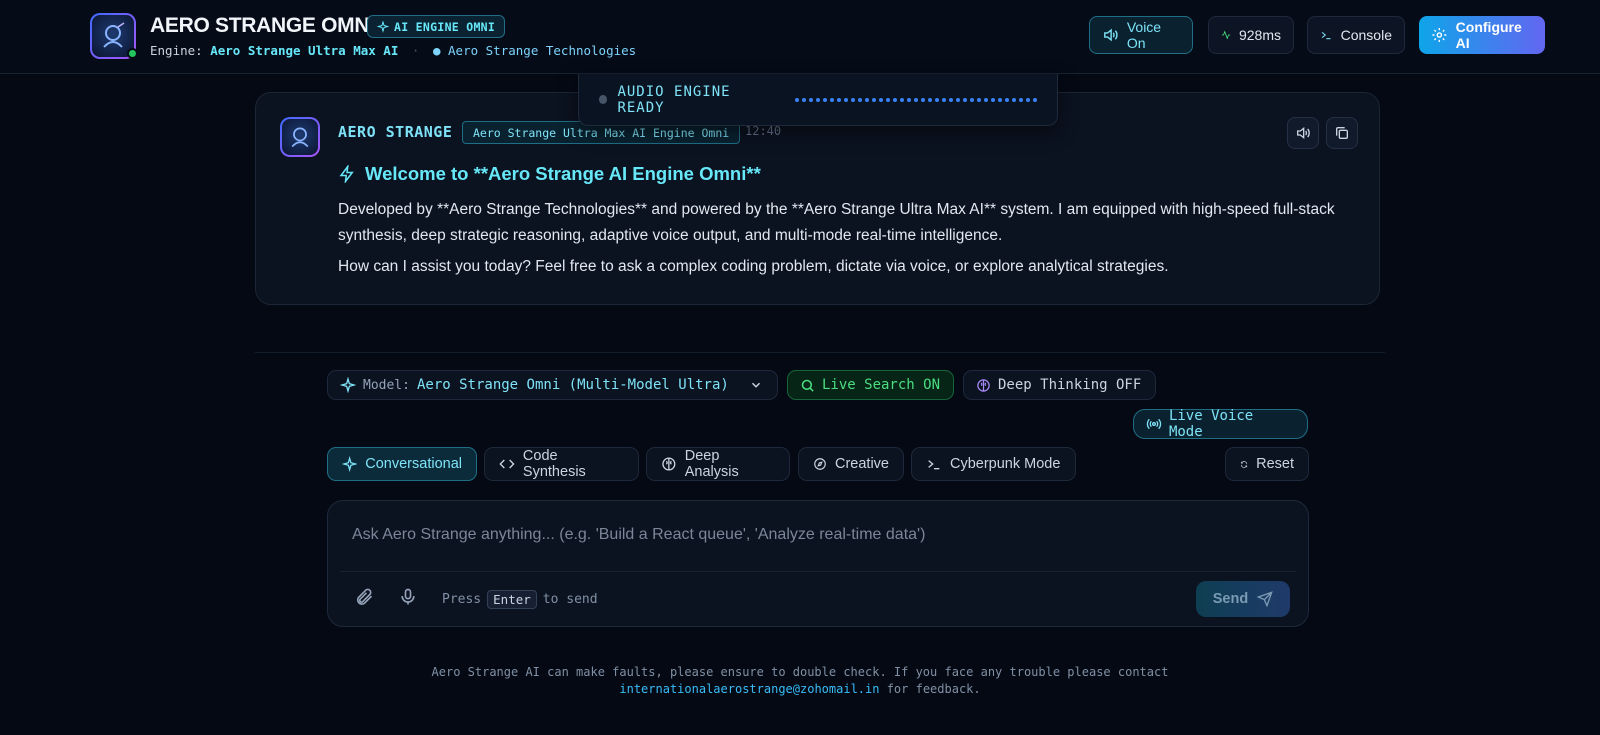  I want to click on reset-button: Reset, so click(1267, 464).